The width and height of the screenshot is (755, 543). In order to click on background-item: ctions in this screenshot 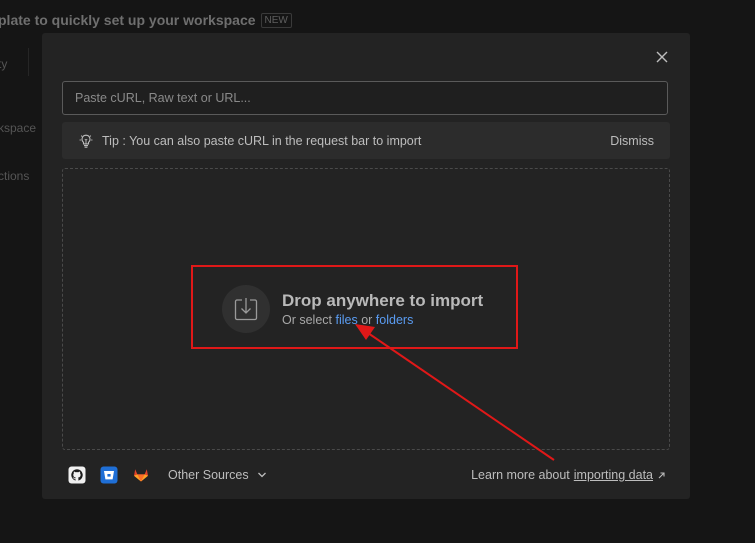, I will do `click(15, 176)`.